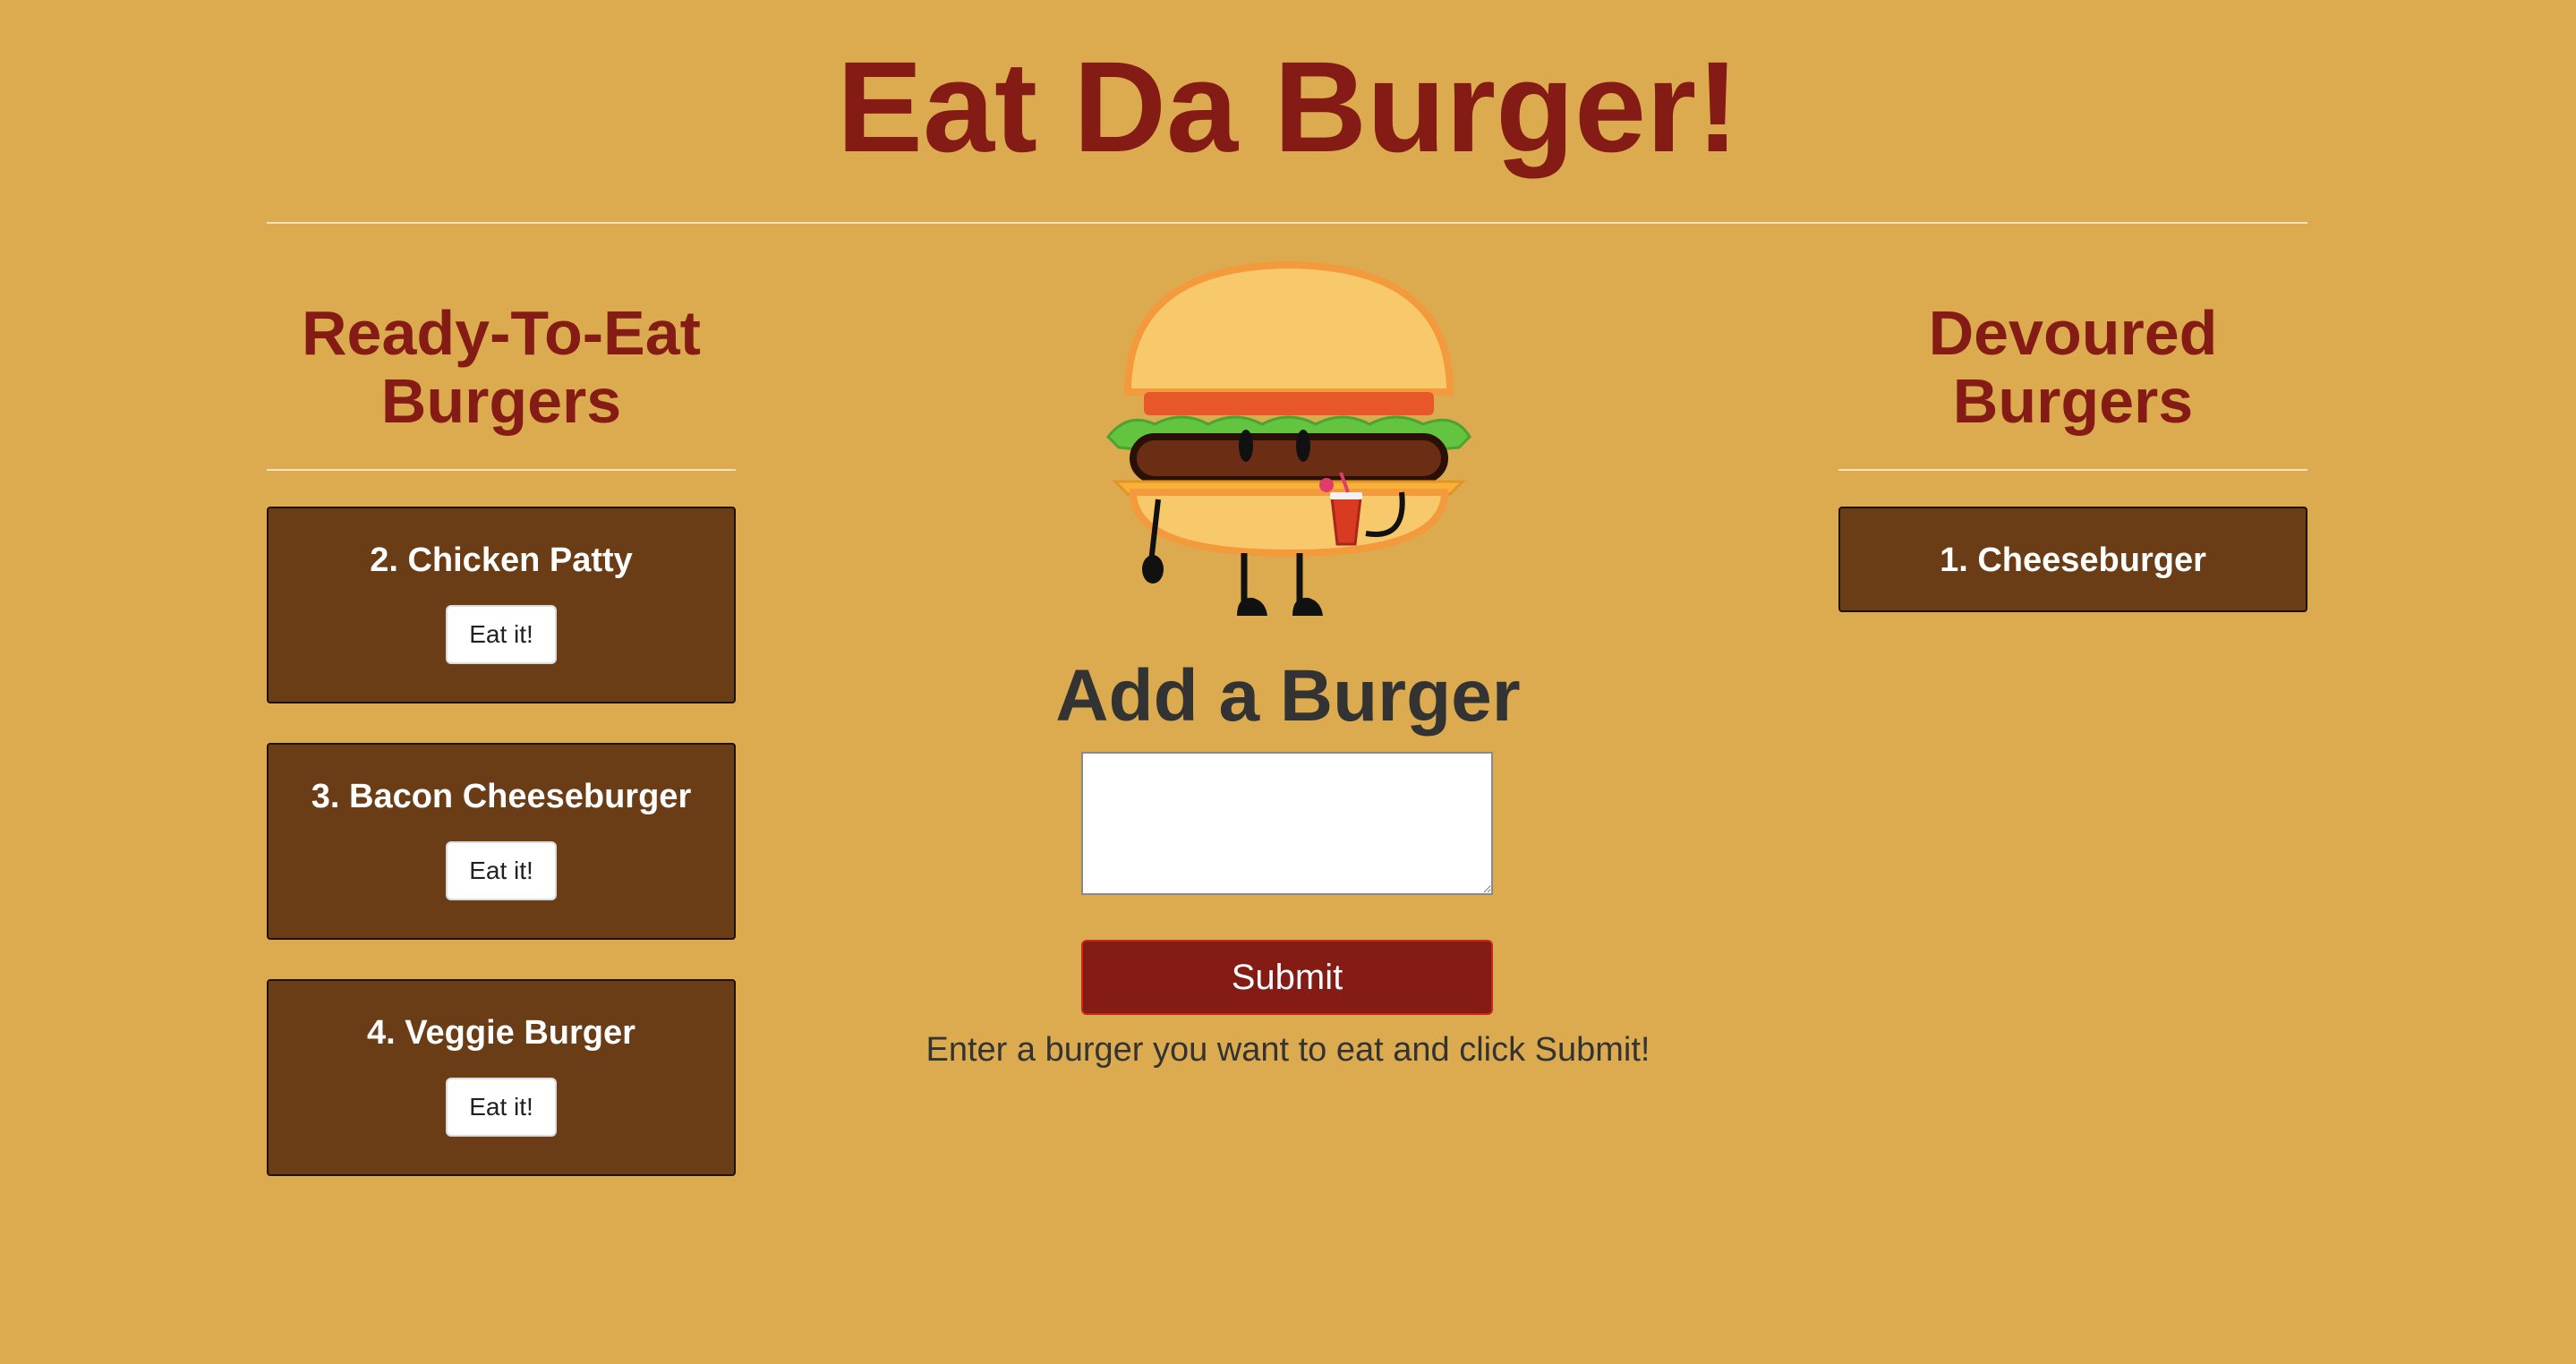 The width and height of the screenshot is (2576, 1364). What do you see at coordinates (501, 796) in the screenshot?
I see `burger-name: 3. Bacon Cheeseburger` at bounding box center [501, 796].